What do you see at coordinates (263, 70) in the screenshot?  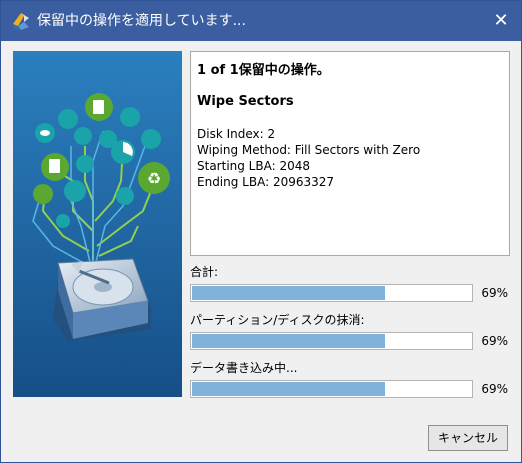 I see `operation-count-heading: 1 of 1保留中の操作。` at bounding box center [263, 70].